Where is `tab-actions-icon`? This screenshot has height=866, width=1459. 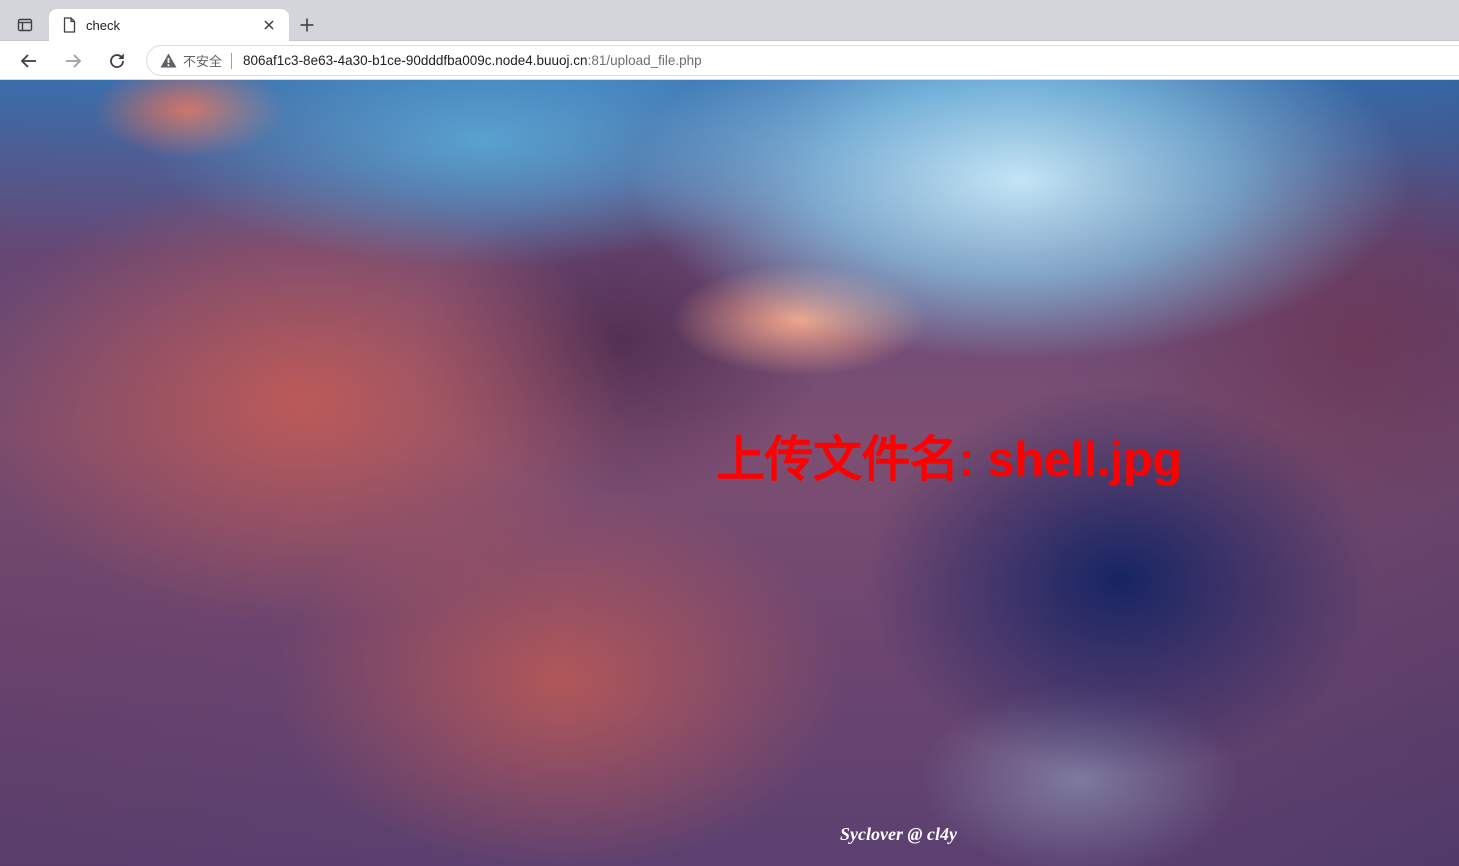 tab-actions-icon is located at coordinates (25, 25).